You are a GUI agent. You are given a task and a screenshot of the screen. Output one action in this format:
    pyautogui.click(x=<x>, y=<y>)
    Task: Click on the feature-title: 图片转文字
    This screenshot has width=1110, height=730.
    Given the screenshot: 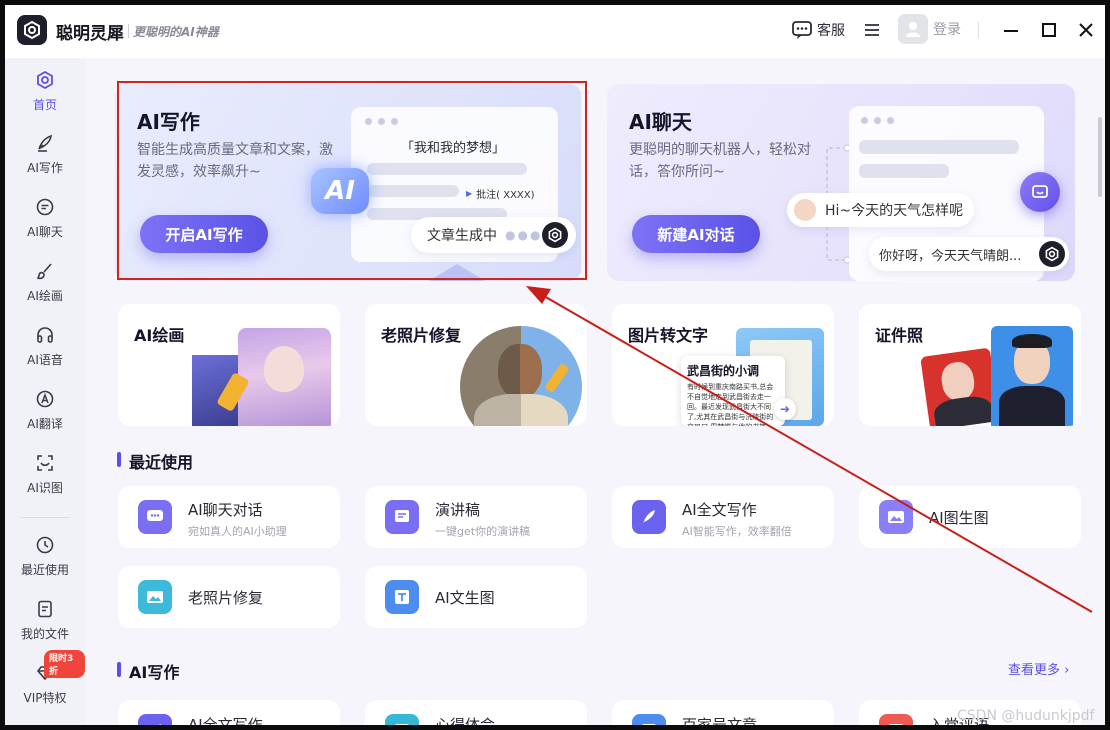 What is the action you would take?
    pyautogui.click(x=668, y=335)
    